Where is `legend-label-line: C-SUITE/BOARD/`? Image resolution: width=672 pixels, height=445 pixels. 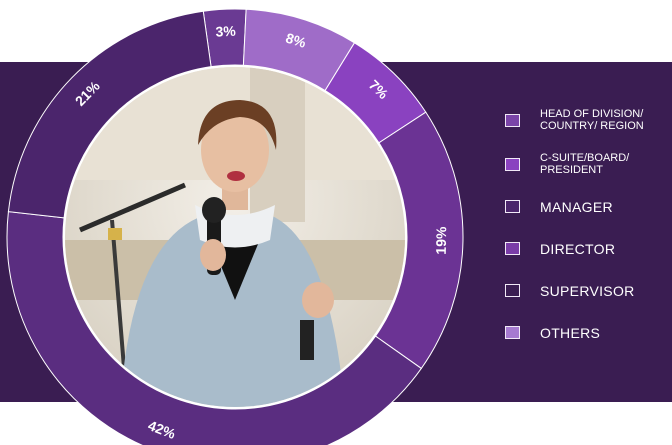
legend-label-line: C-SUITE/BOARD/ is located at coordinates (585, 158).